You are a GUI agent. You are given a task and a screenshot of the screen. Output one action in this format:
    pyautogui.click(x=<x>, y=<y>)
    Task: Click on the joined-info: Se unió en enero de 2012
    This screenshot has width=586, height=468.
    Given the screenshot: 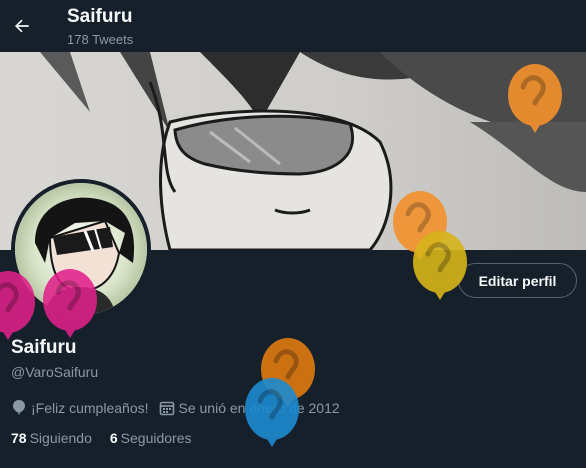 What is the action you would take?
    pyautogui.click(x=249, y=408)
    